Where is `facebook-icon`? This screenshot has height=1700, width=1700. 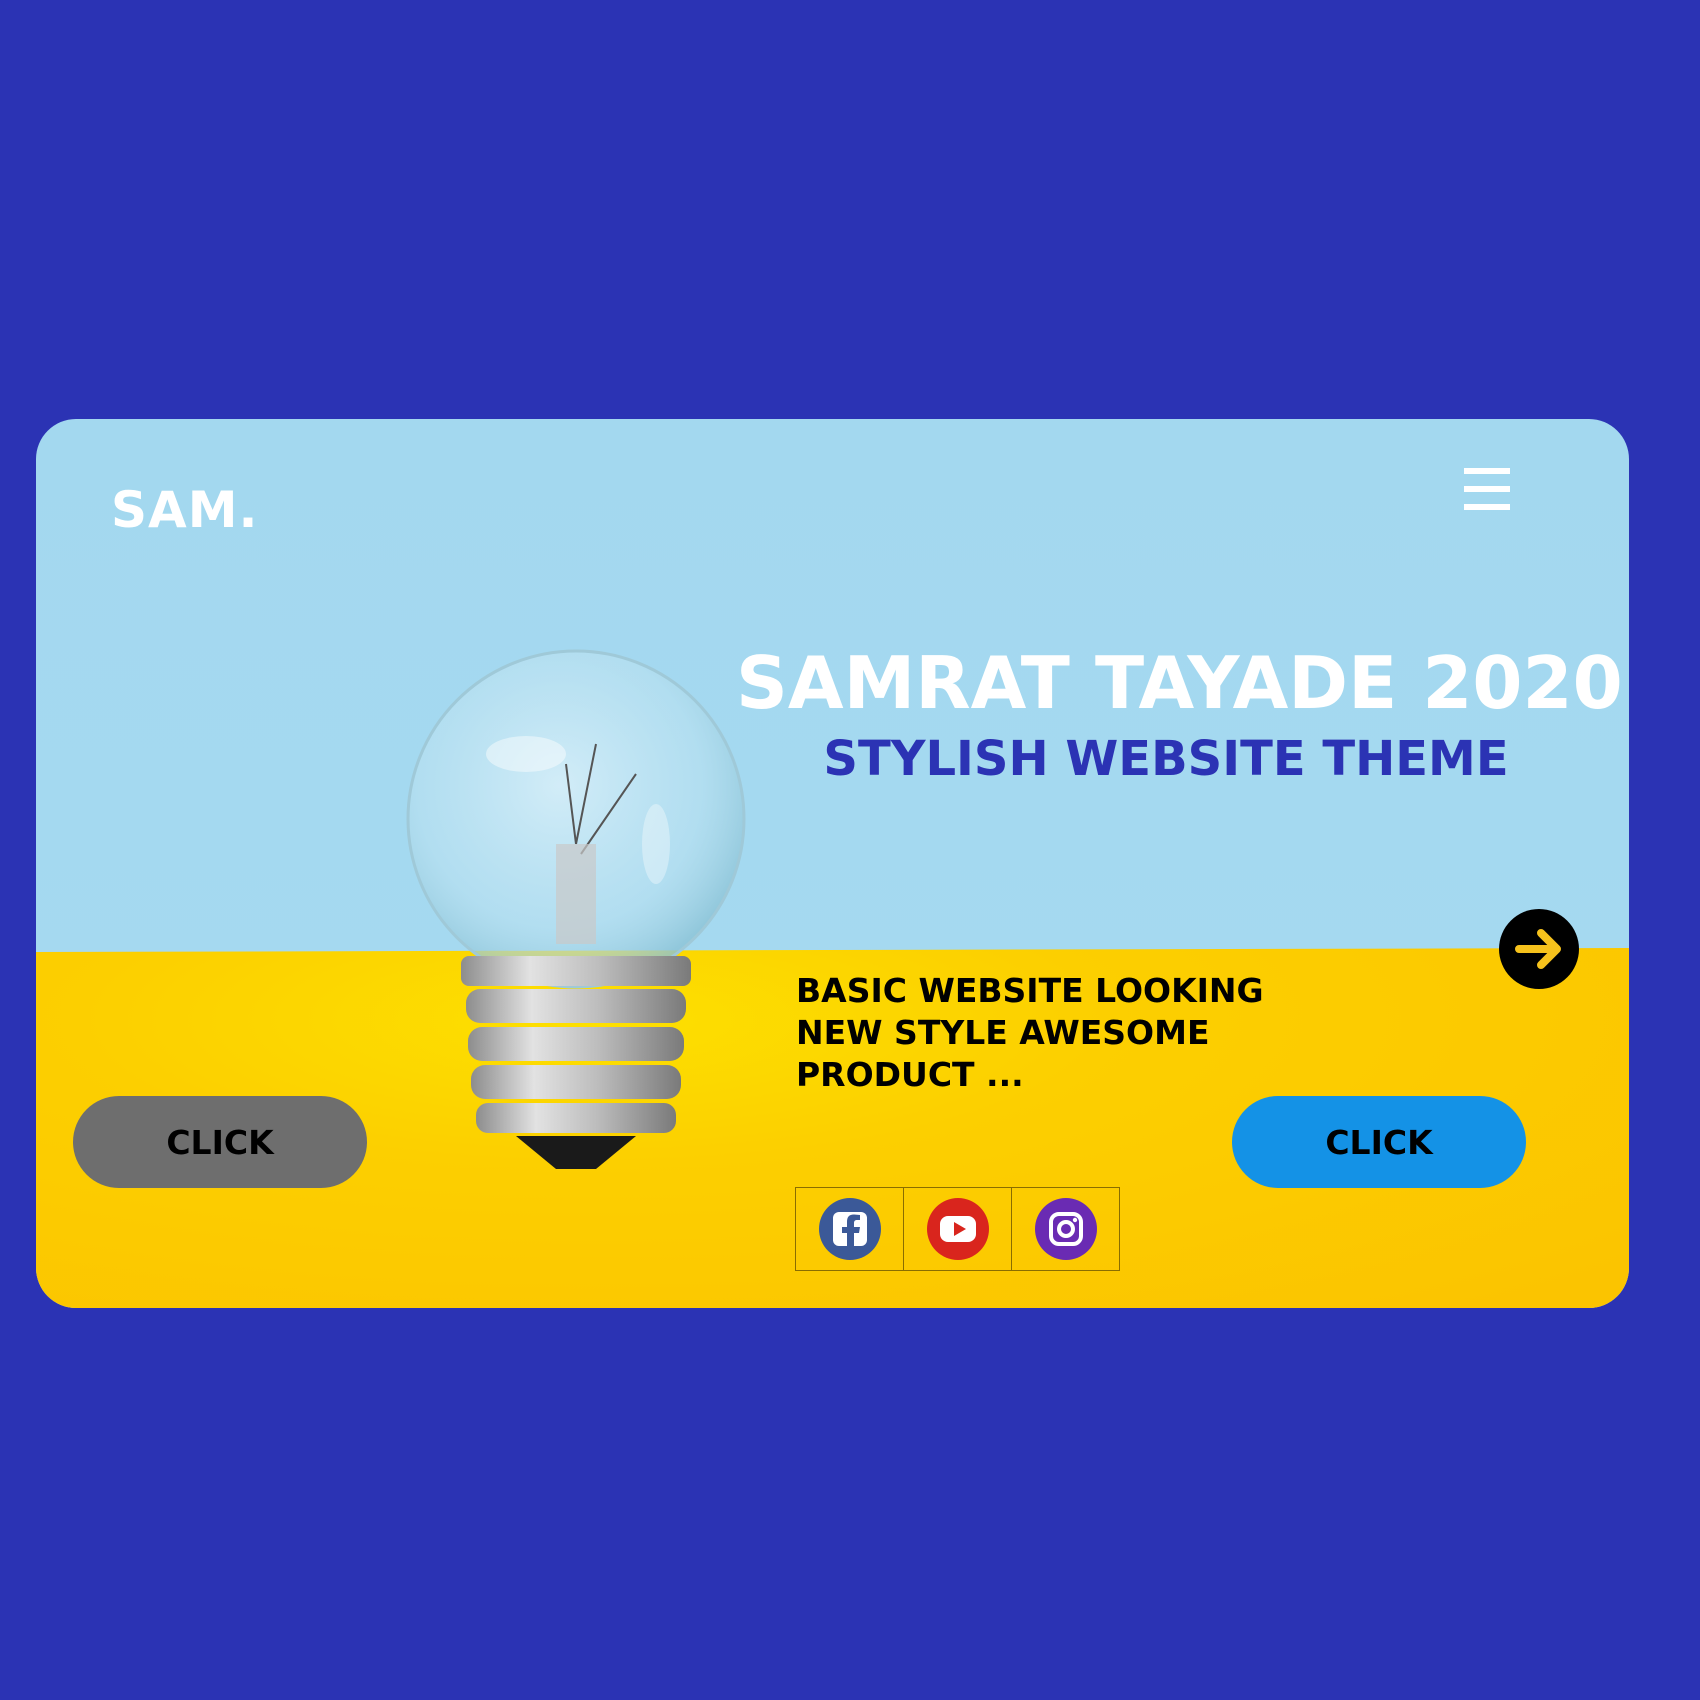 facebook-icon is located at coordinates (849, 1229).